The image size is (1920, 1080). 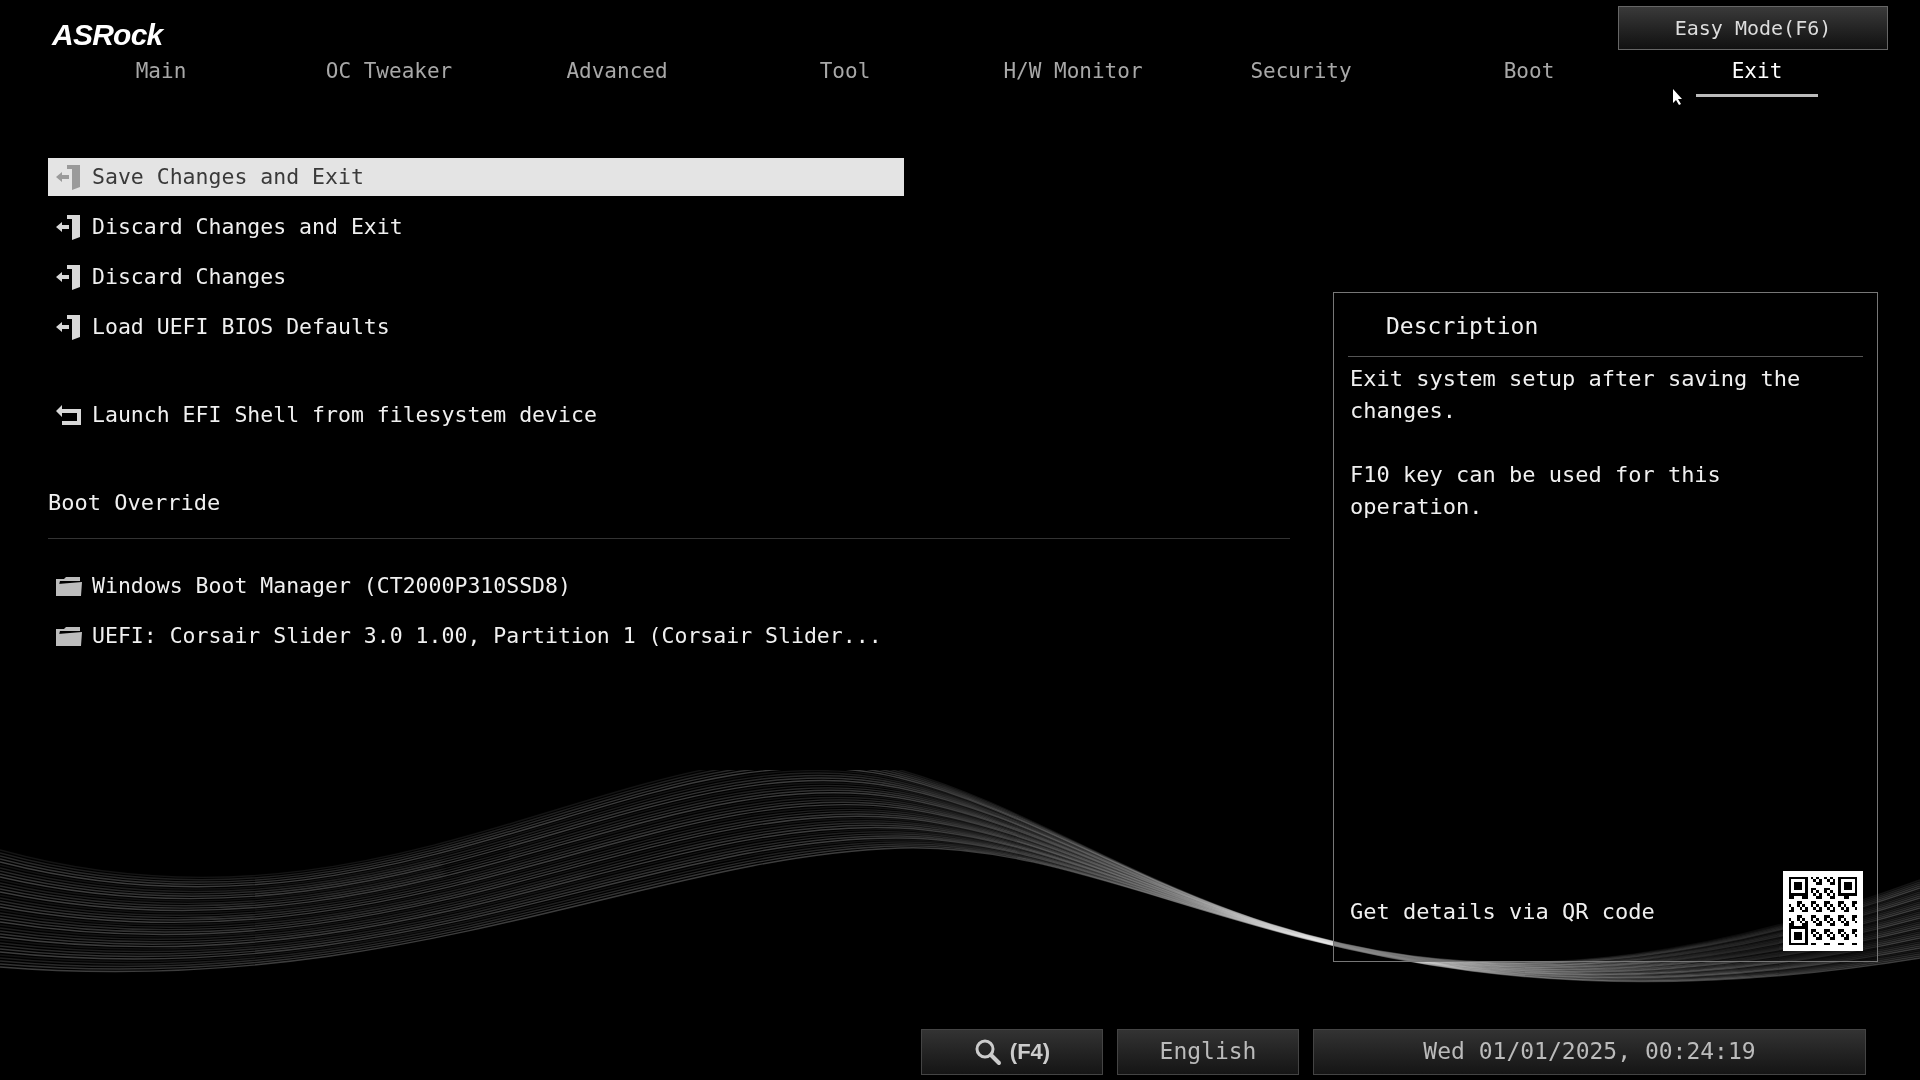 What do you see at coordinates (1012, 1051) in the screenshot?
I see `search-button: (F4)` at bounding box center [1012, 1051].